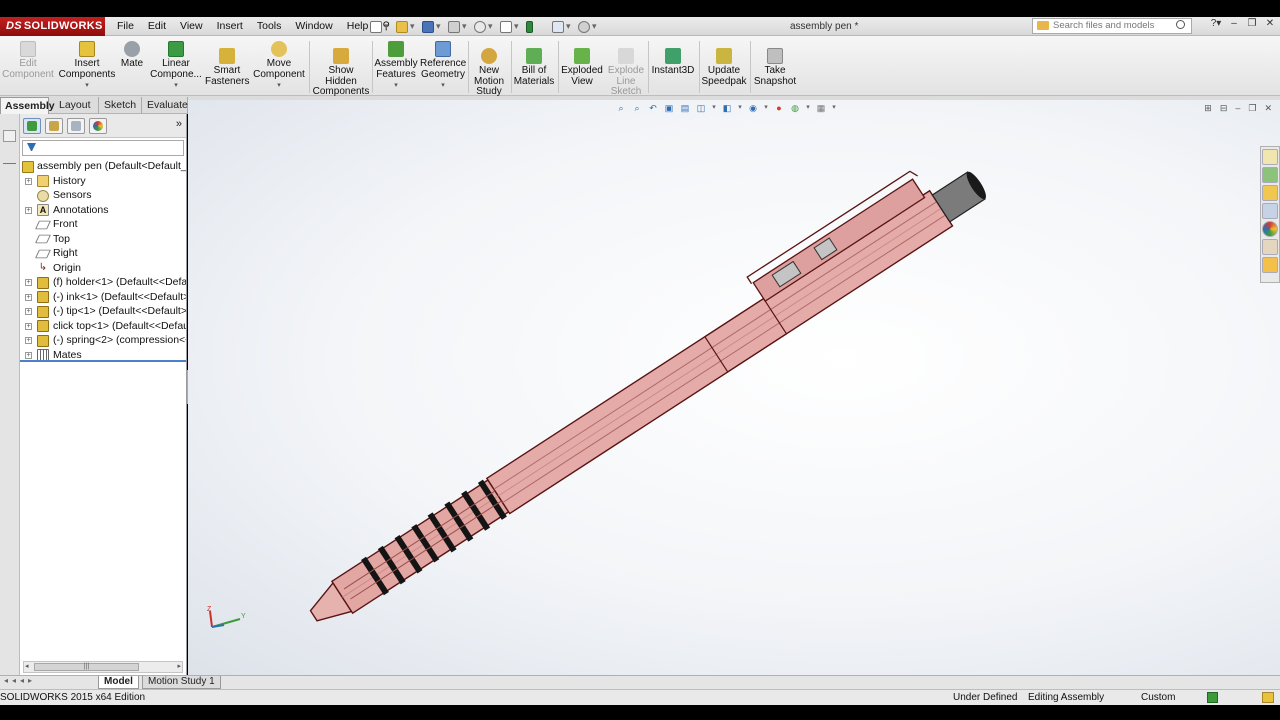  What do you see at coordinates (1270, 229) in the screenshot?
I see `appearances-icon` at bounding box center [1270, 229].